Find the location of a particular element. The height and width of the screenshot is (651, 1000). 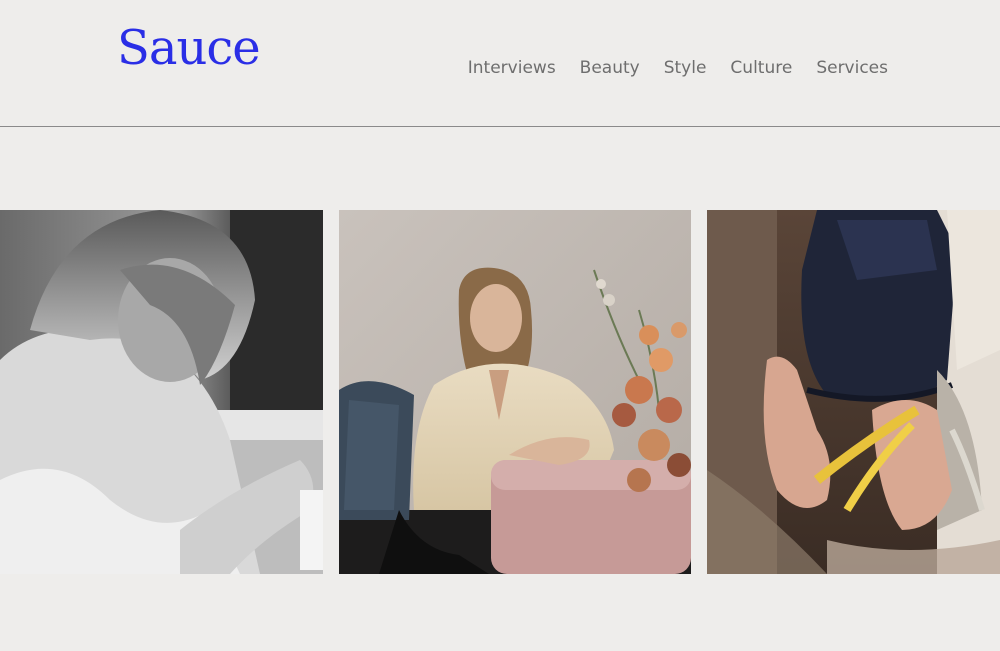

nav-item-beauty: Beauty is located at coordinates (610, 68).